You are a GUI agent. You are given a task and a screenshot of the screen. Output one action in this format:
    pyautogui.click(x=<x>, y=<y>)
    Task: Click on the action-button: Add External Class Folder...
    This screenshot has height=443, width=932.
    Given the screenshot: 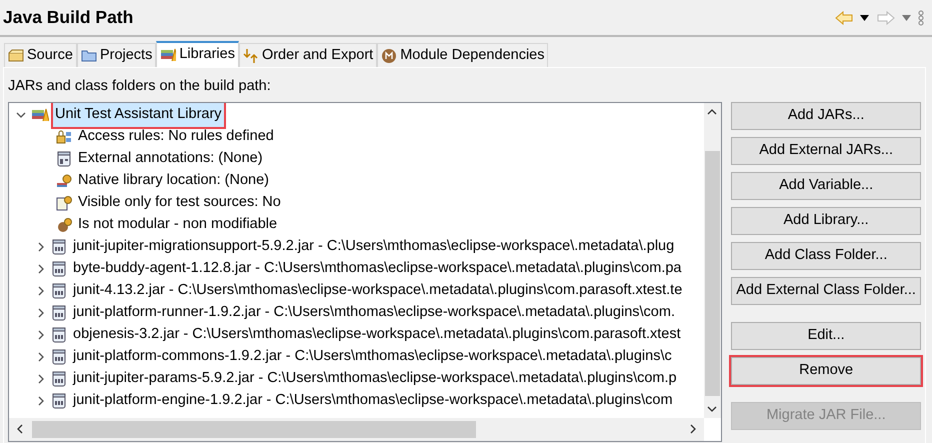 What is the action you would take?
    pyautogui.click(x=826, y=290)
    